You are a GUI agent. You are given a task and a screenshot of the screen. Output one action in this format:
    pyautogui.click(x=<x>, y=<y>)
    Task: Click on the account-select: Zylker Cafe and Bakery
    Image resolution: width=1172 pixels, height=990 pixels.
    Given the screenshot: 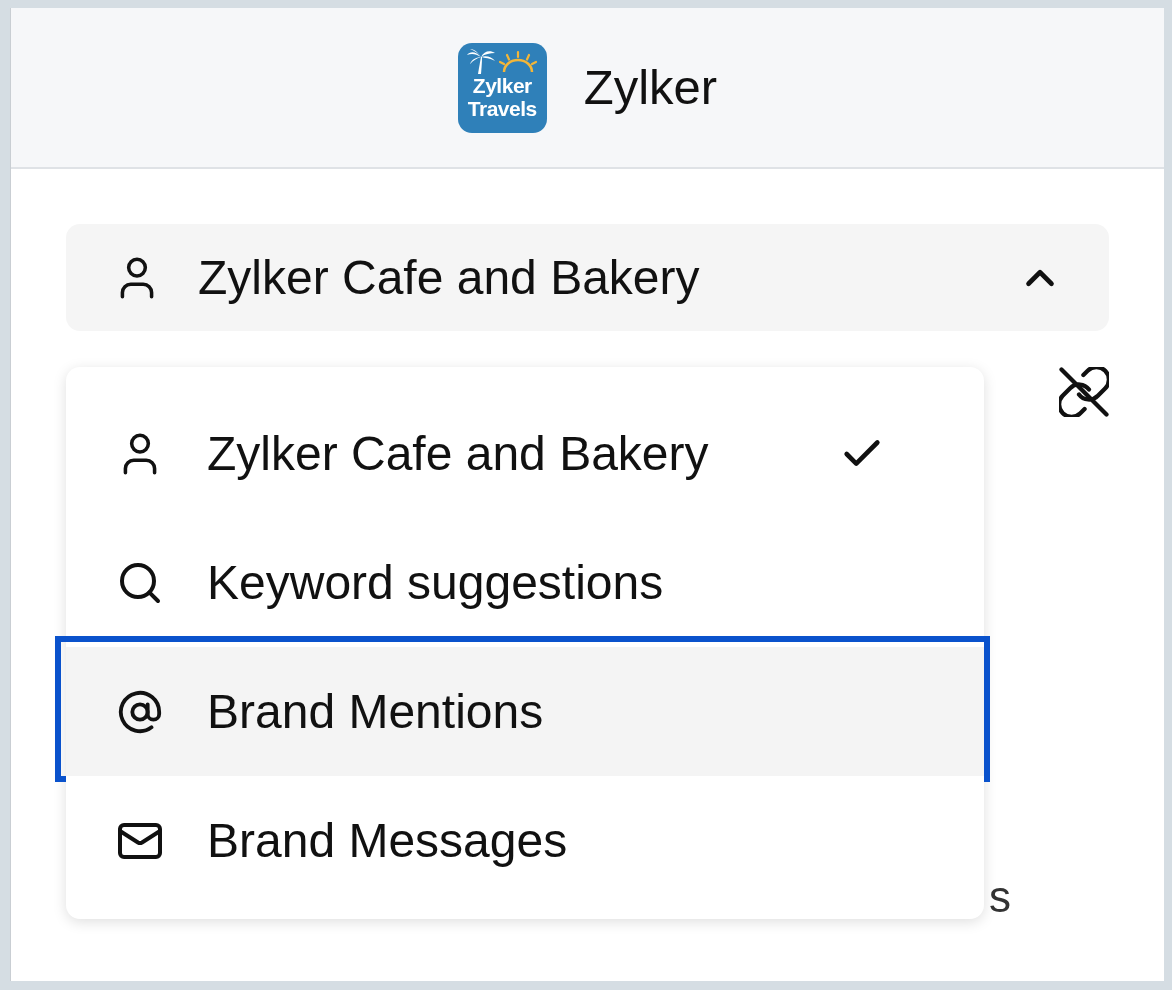 What is the action you would take?
    pyautogui.click(x=587, y=277)
    